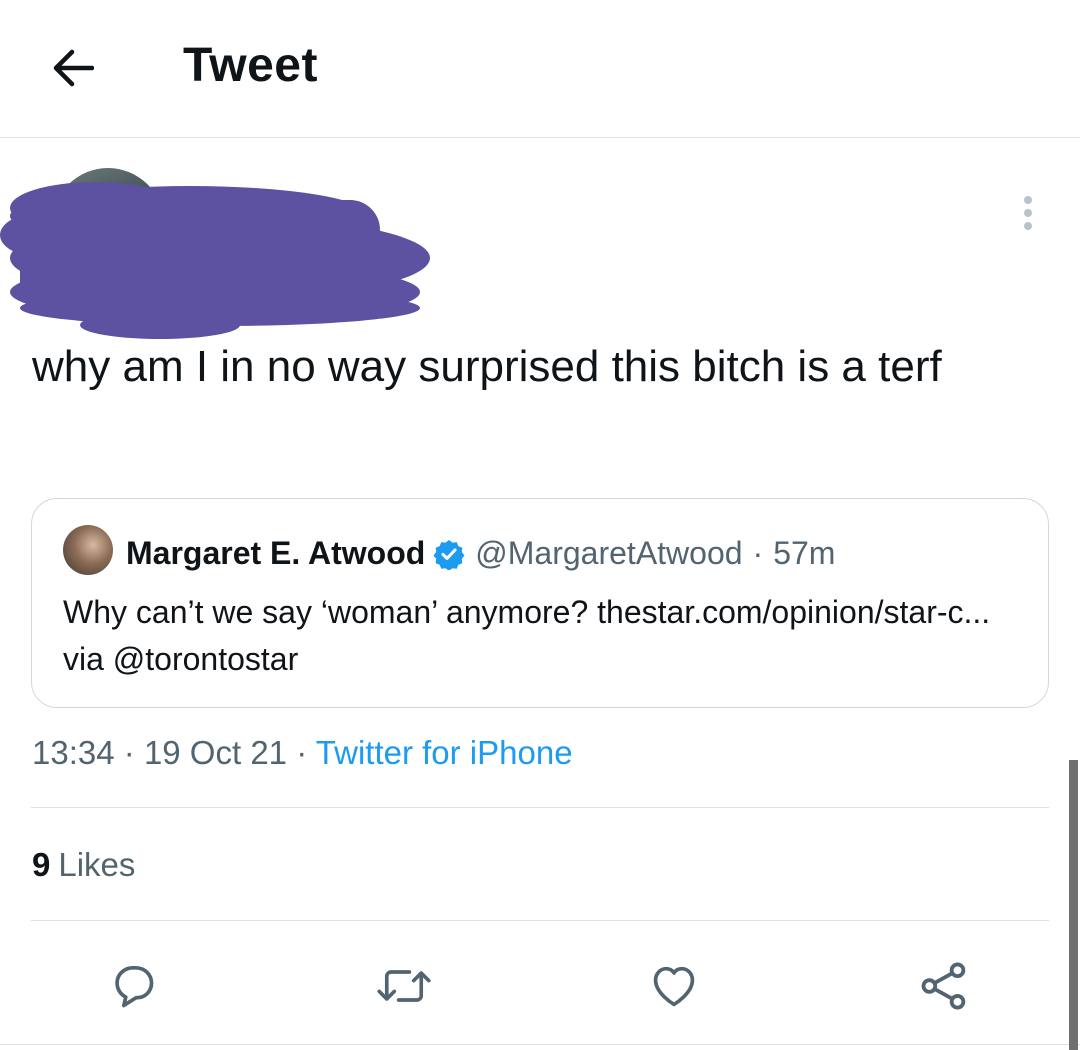  What do you see at coordinates (41, 864) in the screenshot?
I see `likes-count: 9` at bounding box center [41, 864].